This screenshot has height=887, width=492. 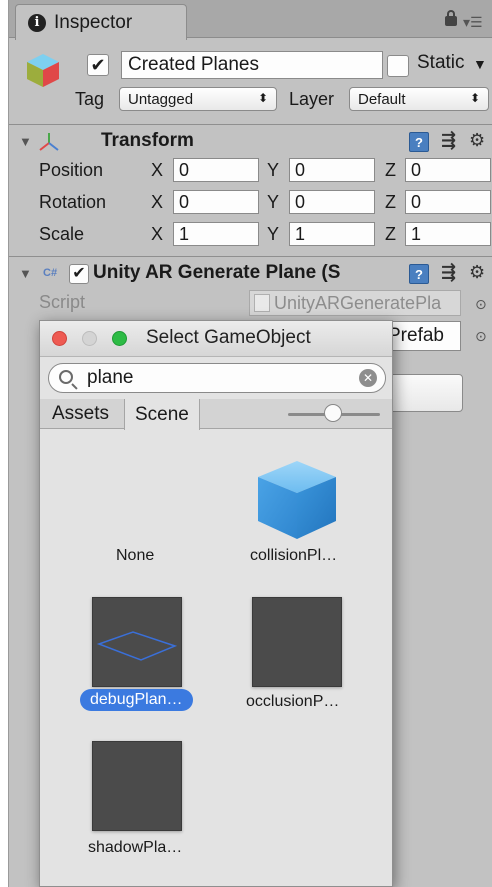 What do you see at coordinates (59, 338) in the screenshot?
I see `close-window-button` at bounding box center [59, 338].